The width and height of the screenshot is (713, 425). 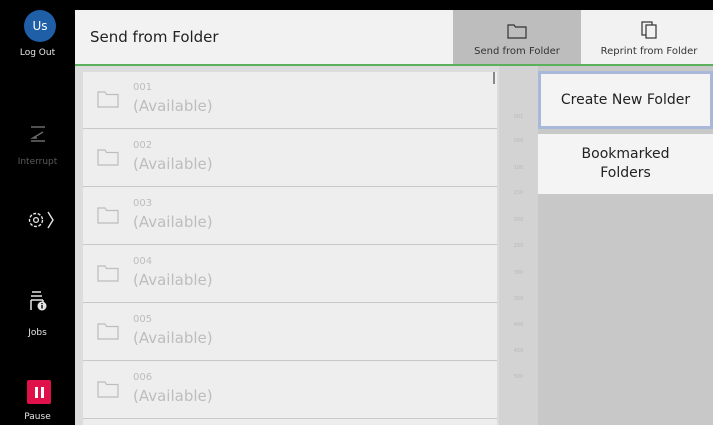 What do you see at coordinates (40, 26) in the screenshot?
I see `user-avatar: Us` at bounding box center [40, 26].